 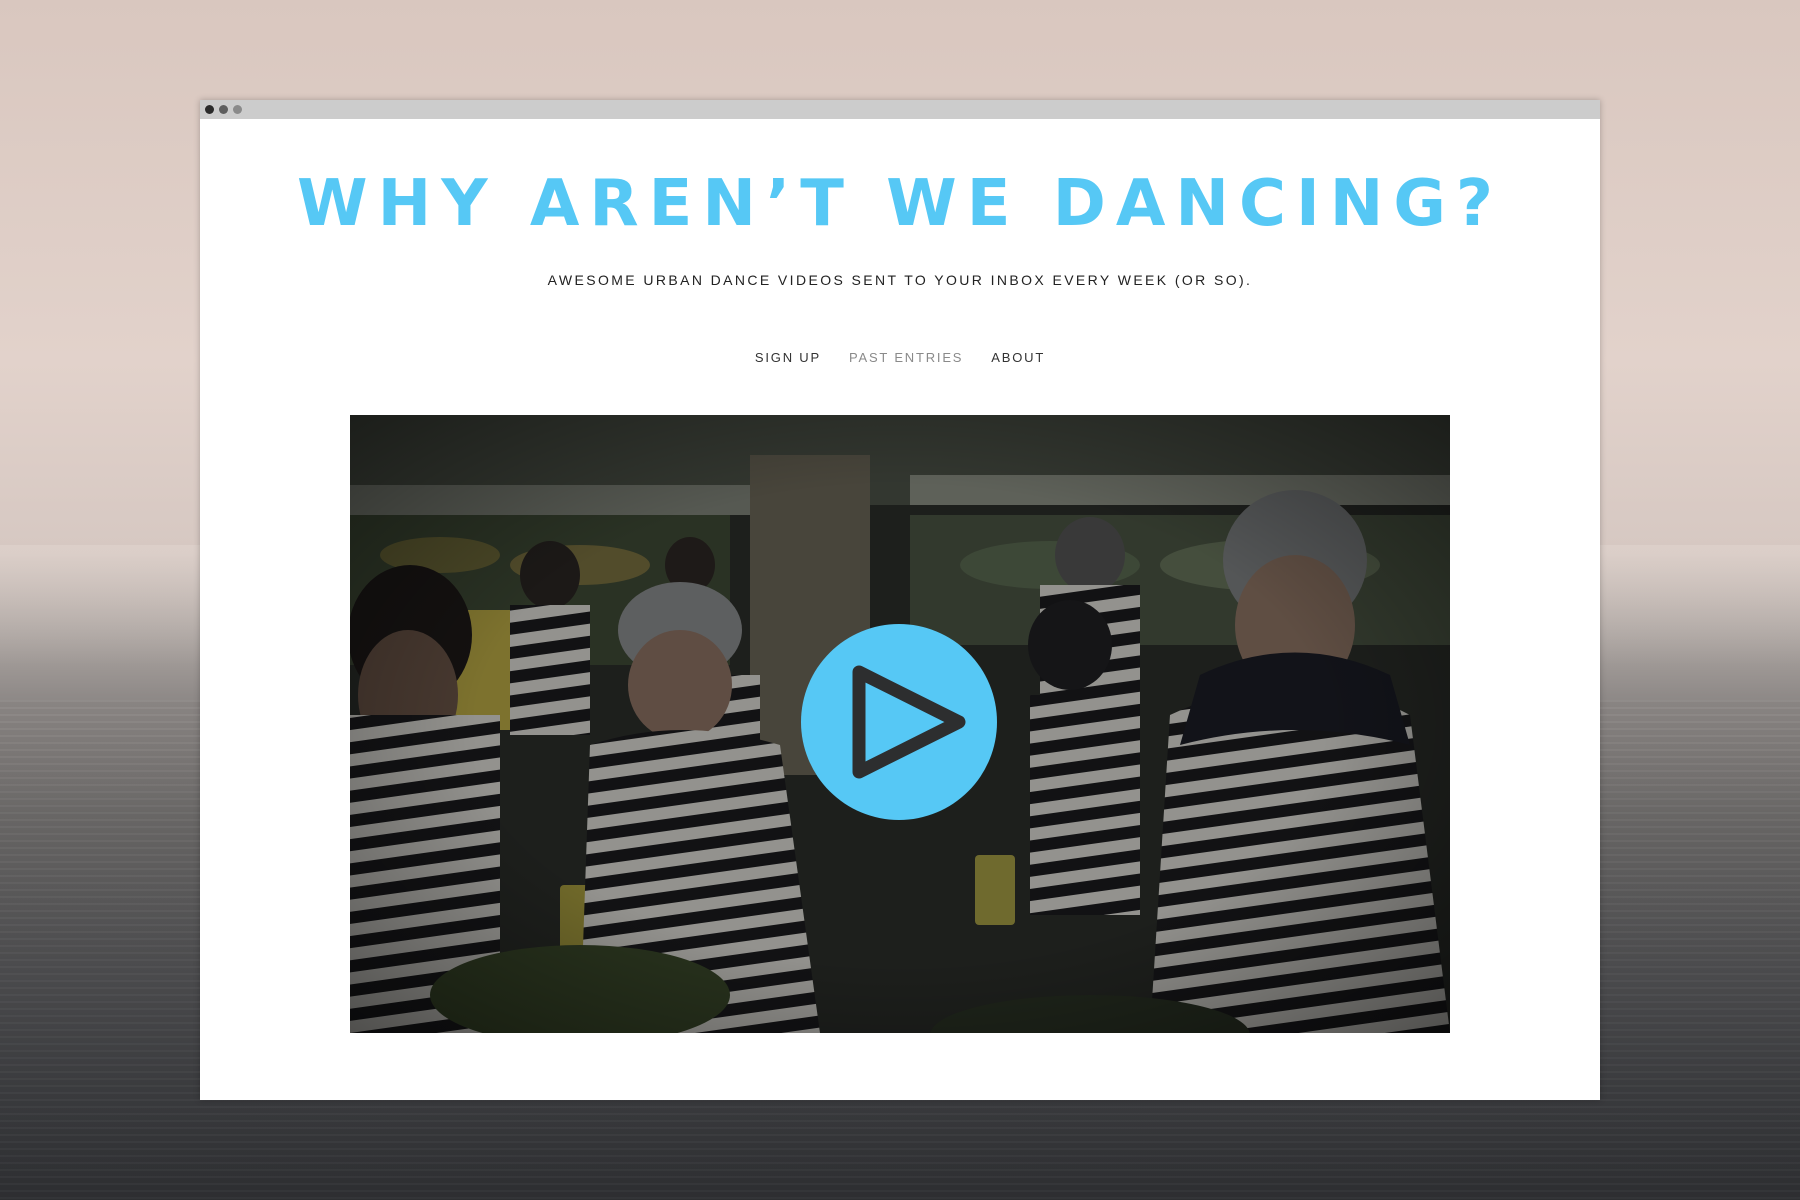 I want to click on play-button, so click(x=899, y=722).